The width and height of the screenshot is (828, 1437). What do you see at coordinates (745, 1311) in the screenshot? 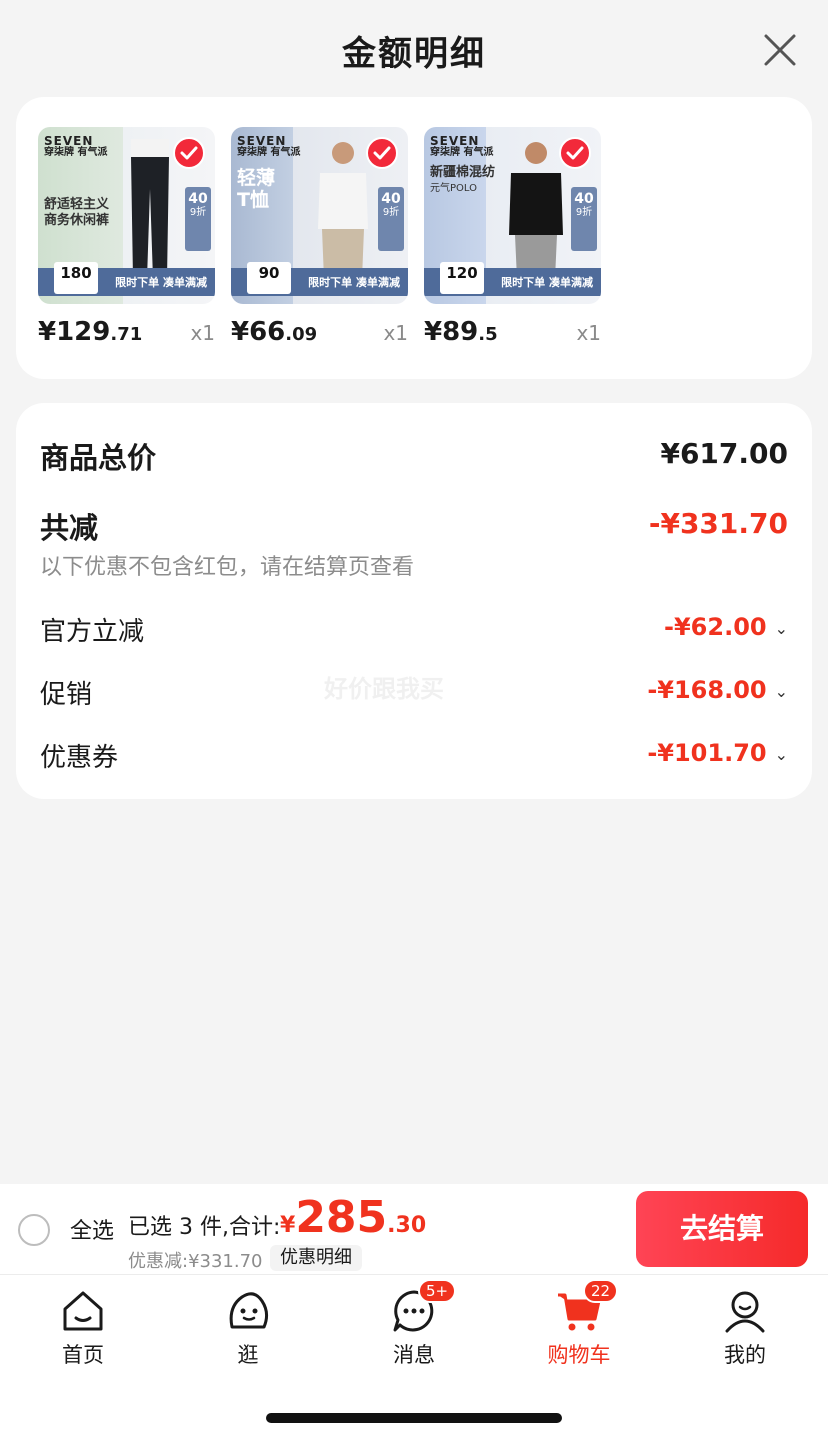
I see `profile-icon` at bounding box center [745, 1311].